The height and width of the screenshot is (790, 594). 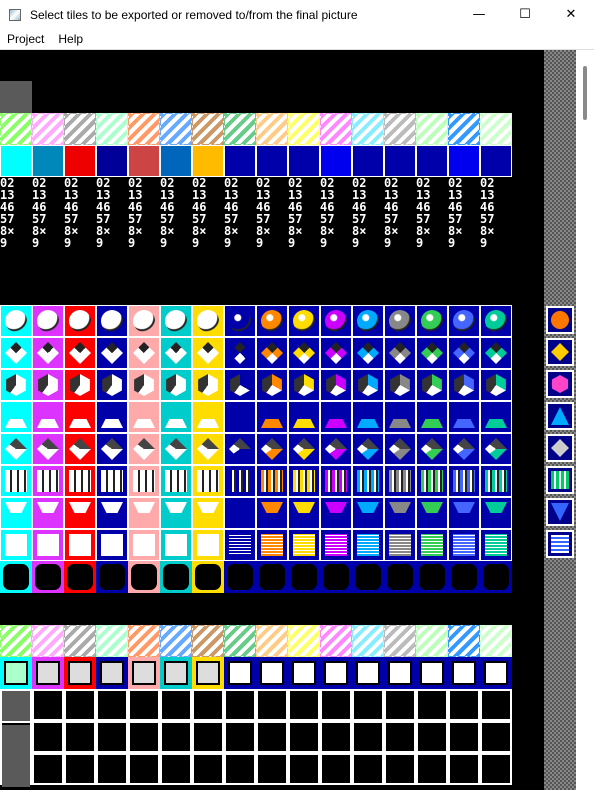 I want to click on maximize-button: ☐, so click(x=525, y=14).